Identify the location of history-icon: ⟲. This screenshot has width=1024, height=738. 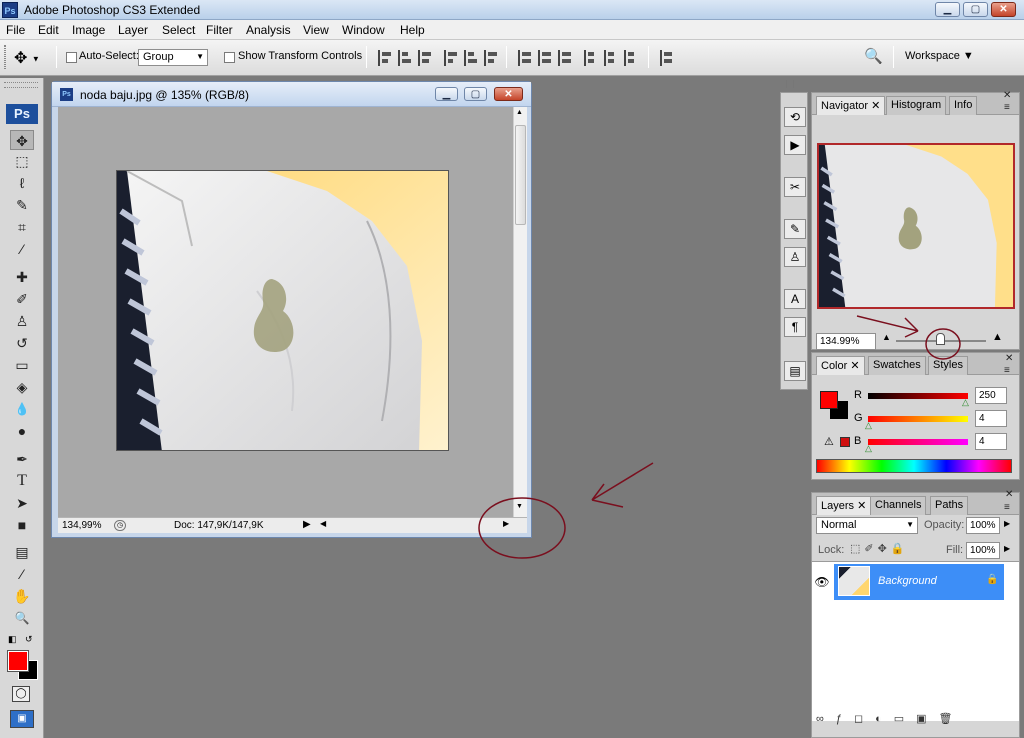
(795, 117).